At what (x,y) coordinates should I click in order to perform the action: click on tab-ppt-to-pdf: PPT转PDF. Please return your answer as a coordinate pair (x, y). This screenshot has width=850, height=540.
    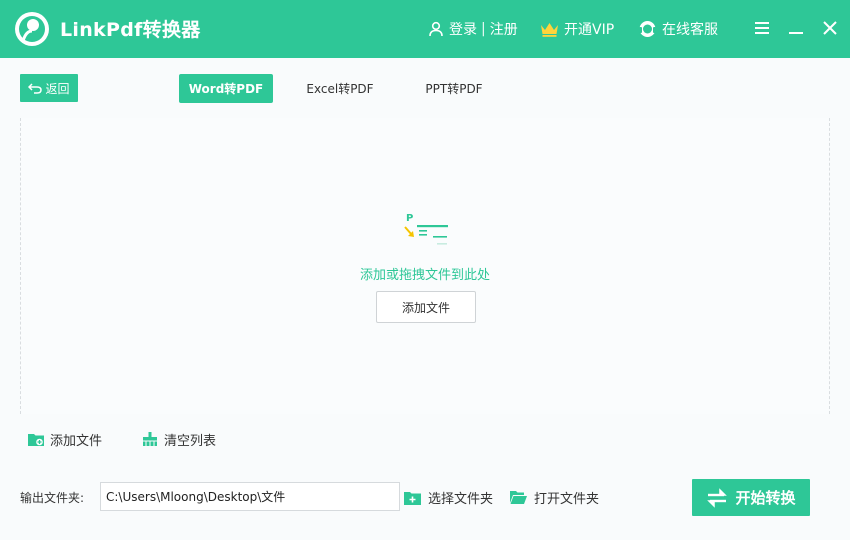
    Looking at the image, I should click on (454, 88).